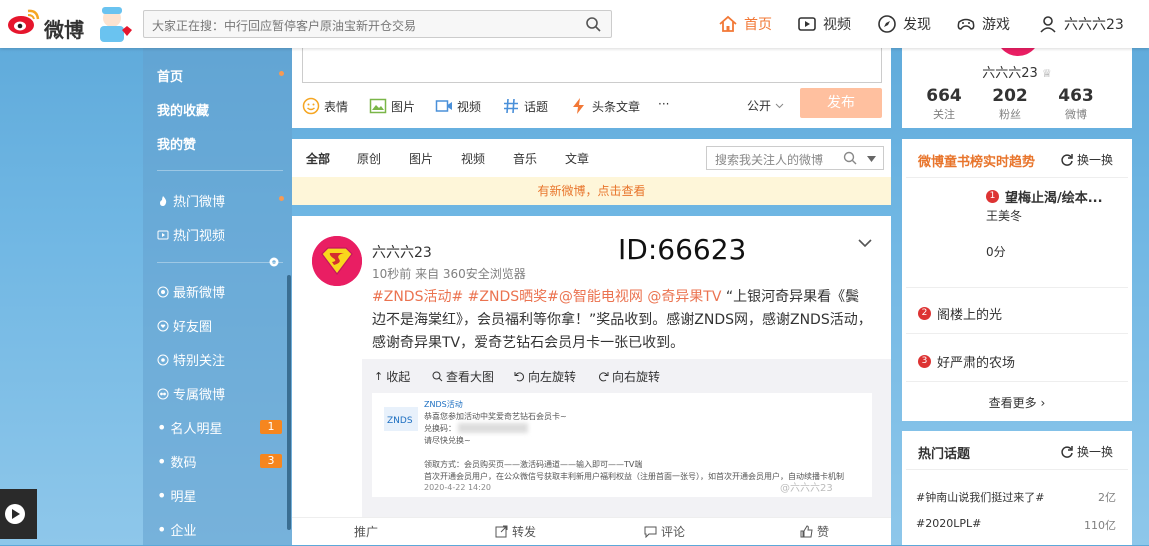 The height and width of the screenshot is (546, 1149). What do you see at coordinates (199, 202) in the screenshot?
I see `sidebar-item-label: 热门微博` at bounding box center [199, 202].